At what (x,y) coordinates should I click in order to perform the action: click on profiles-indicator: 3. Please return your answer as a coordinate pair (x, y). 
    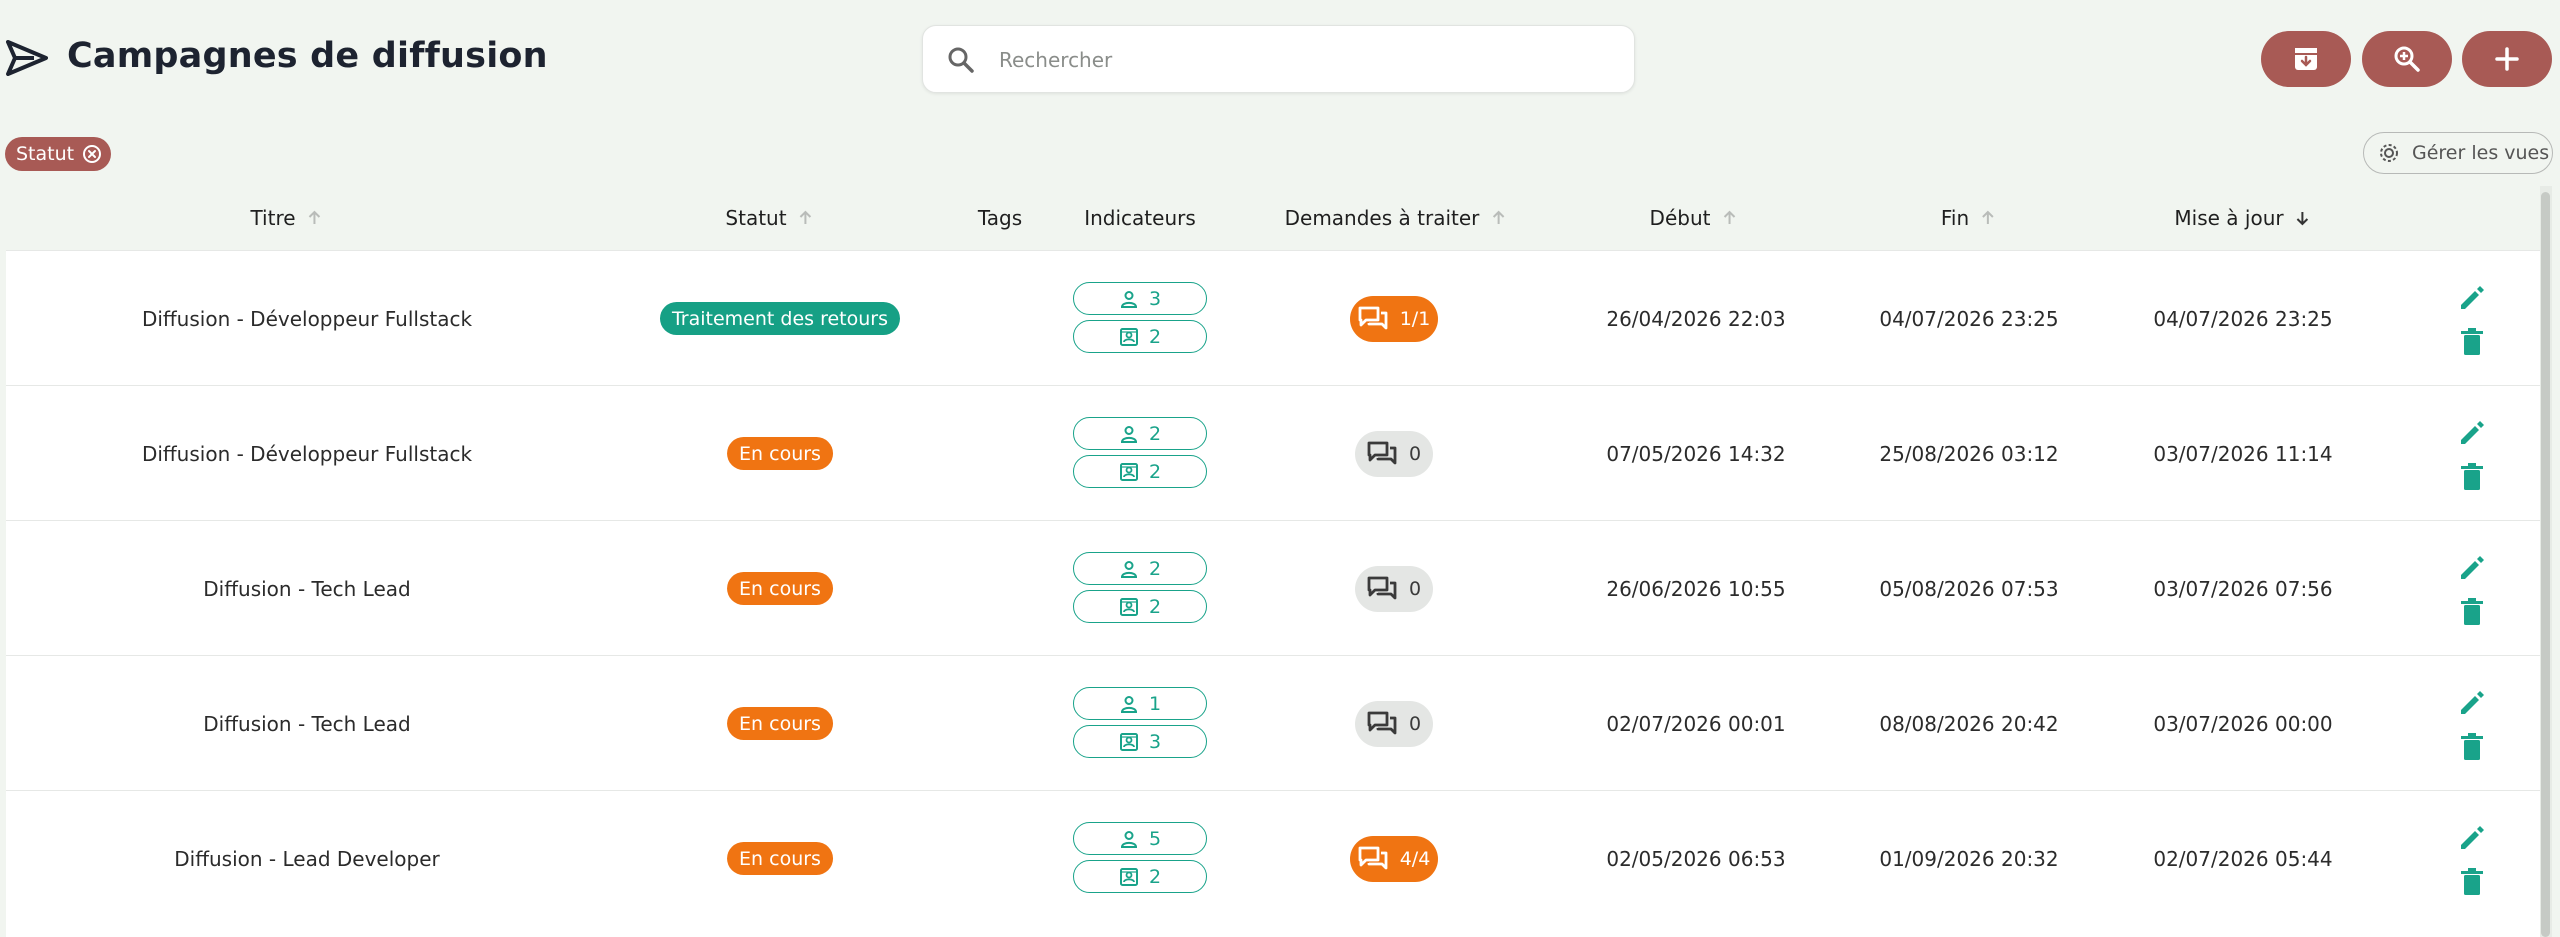
    Looking at the image, I should click on (1140, 741).